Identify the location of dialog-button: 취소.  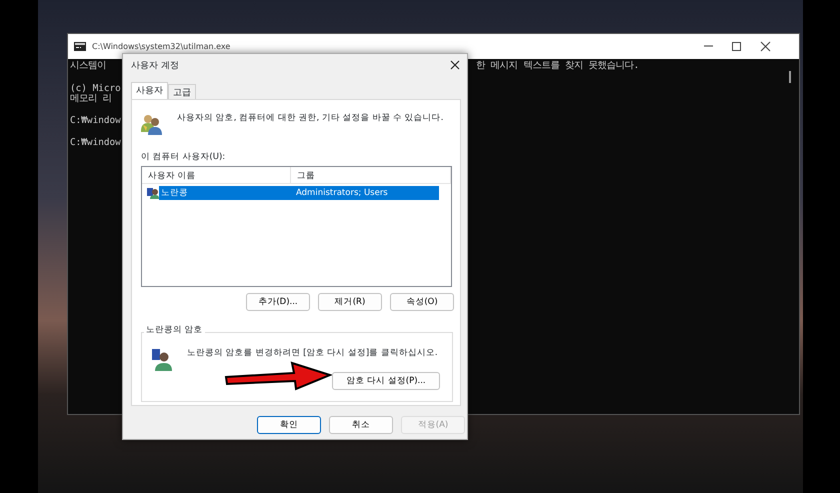
(361, 425).